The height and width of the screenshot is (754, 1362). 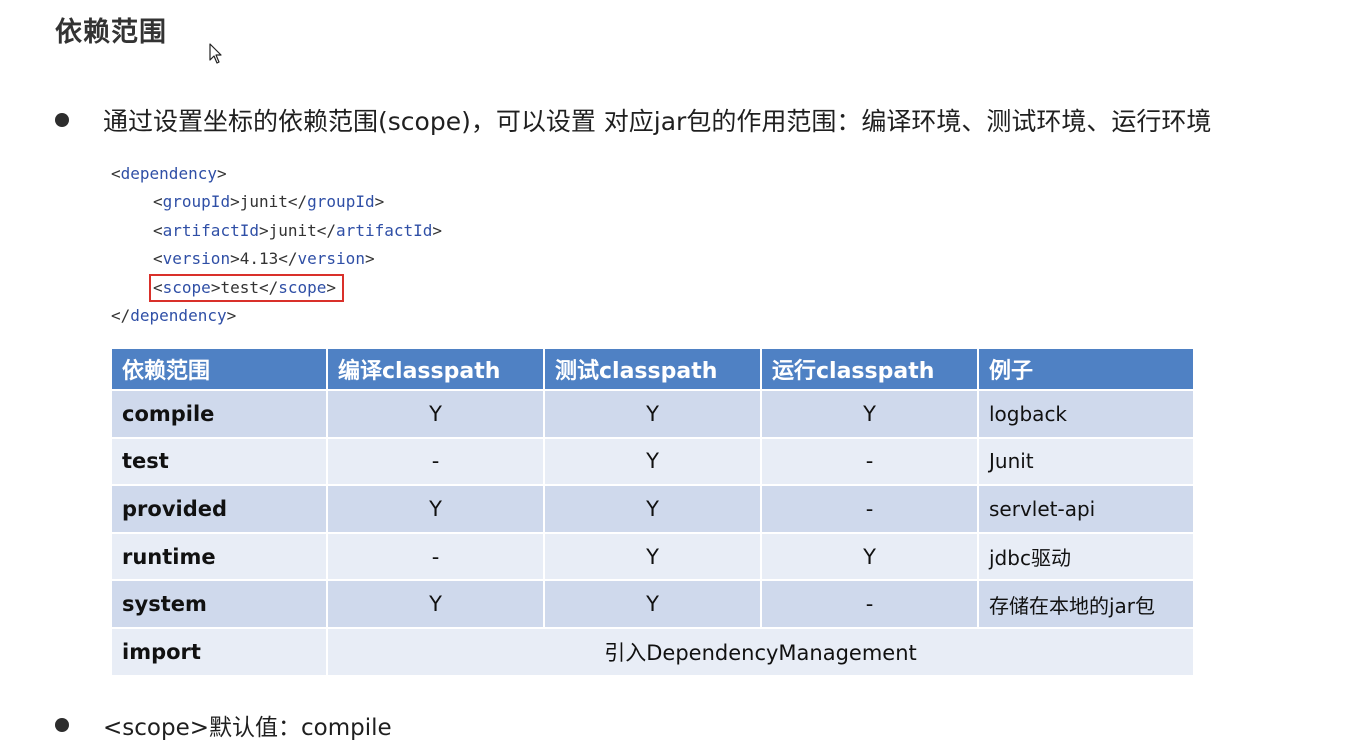 I want to click on scope-name-cell: provided, so click(x=219, y=509).